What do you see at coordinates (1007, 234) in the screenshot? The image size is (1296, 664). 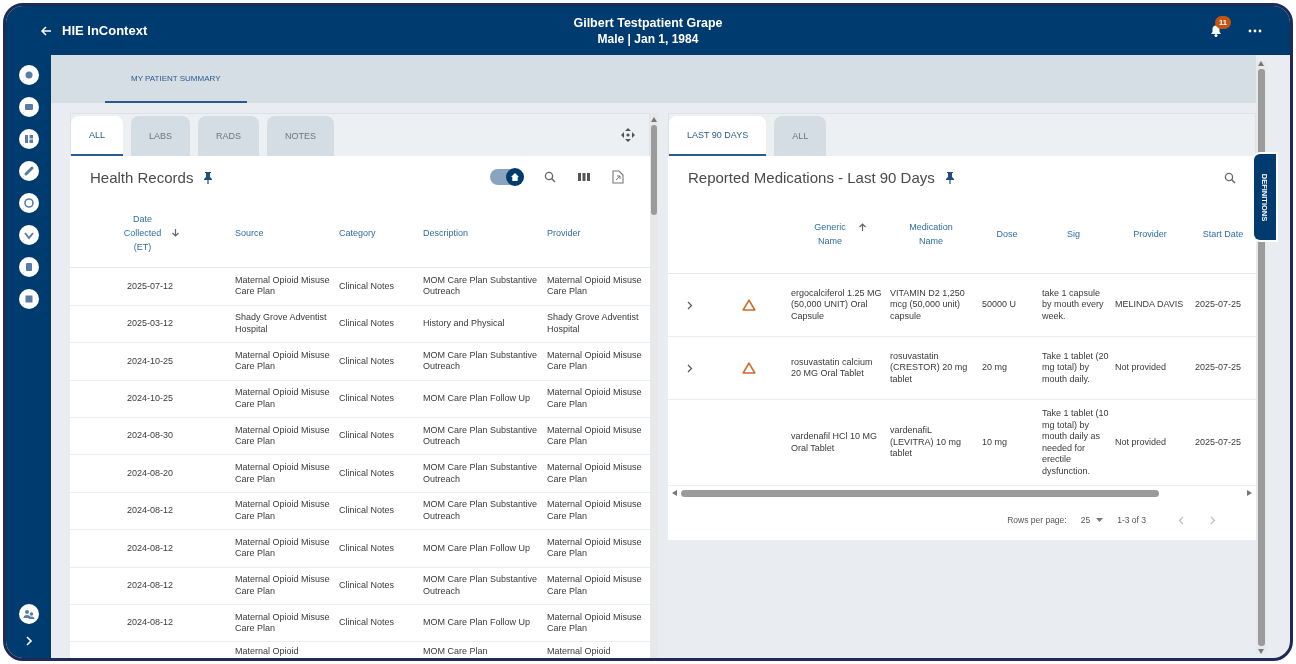 I see `column-header: Dose` at bounding box center [1007, 234].